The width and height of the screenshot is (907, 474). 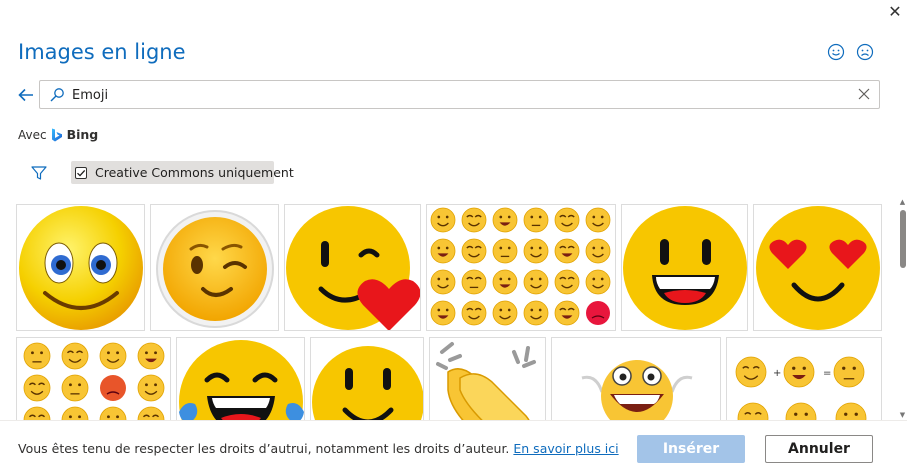 What do you see at coordinates (367, 378) in the screenshot?
I see `result-tile-simple-smile` at bounding box center [367, 378].